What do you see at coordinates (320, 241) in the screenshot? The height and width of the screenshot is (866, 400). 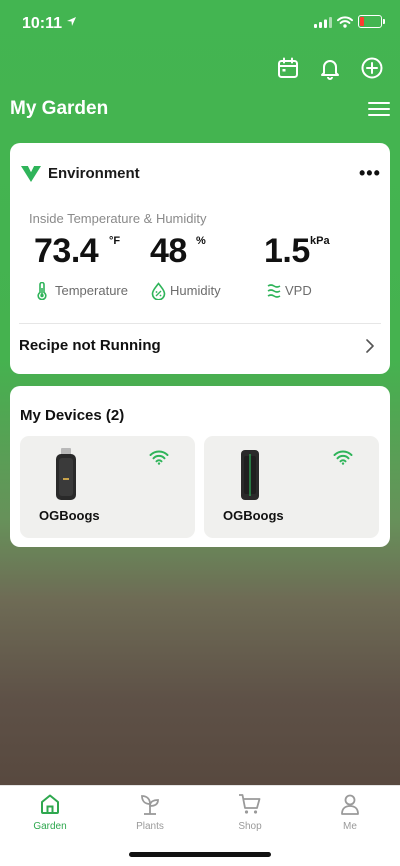 I see `vpd-unit: kPa` at bounding box center [320, 241].